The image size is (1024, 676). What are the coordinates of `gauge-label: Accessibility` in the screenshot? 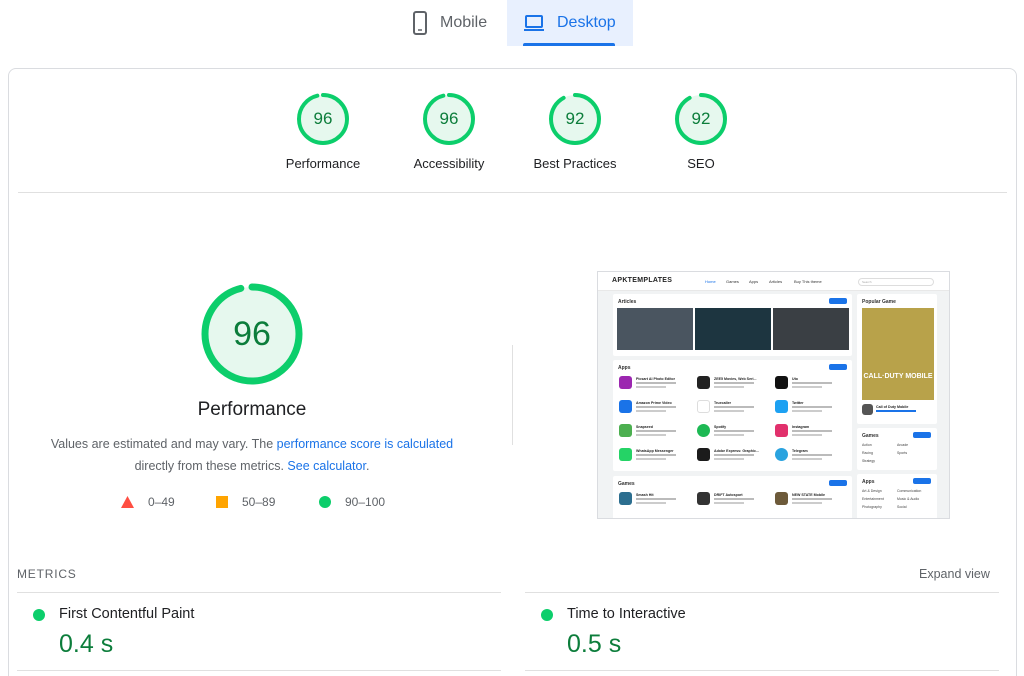 It's located at (449, 163).